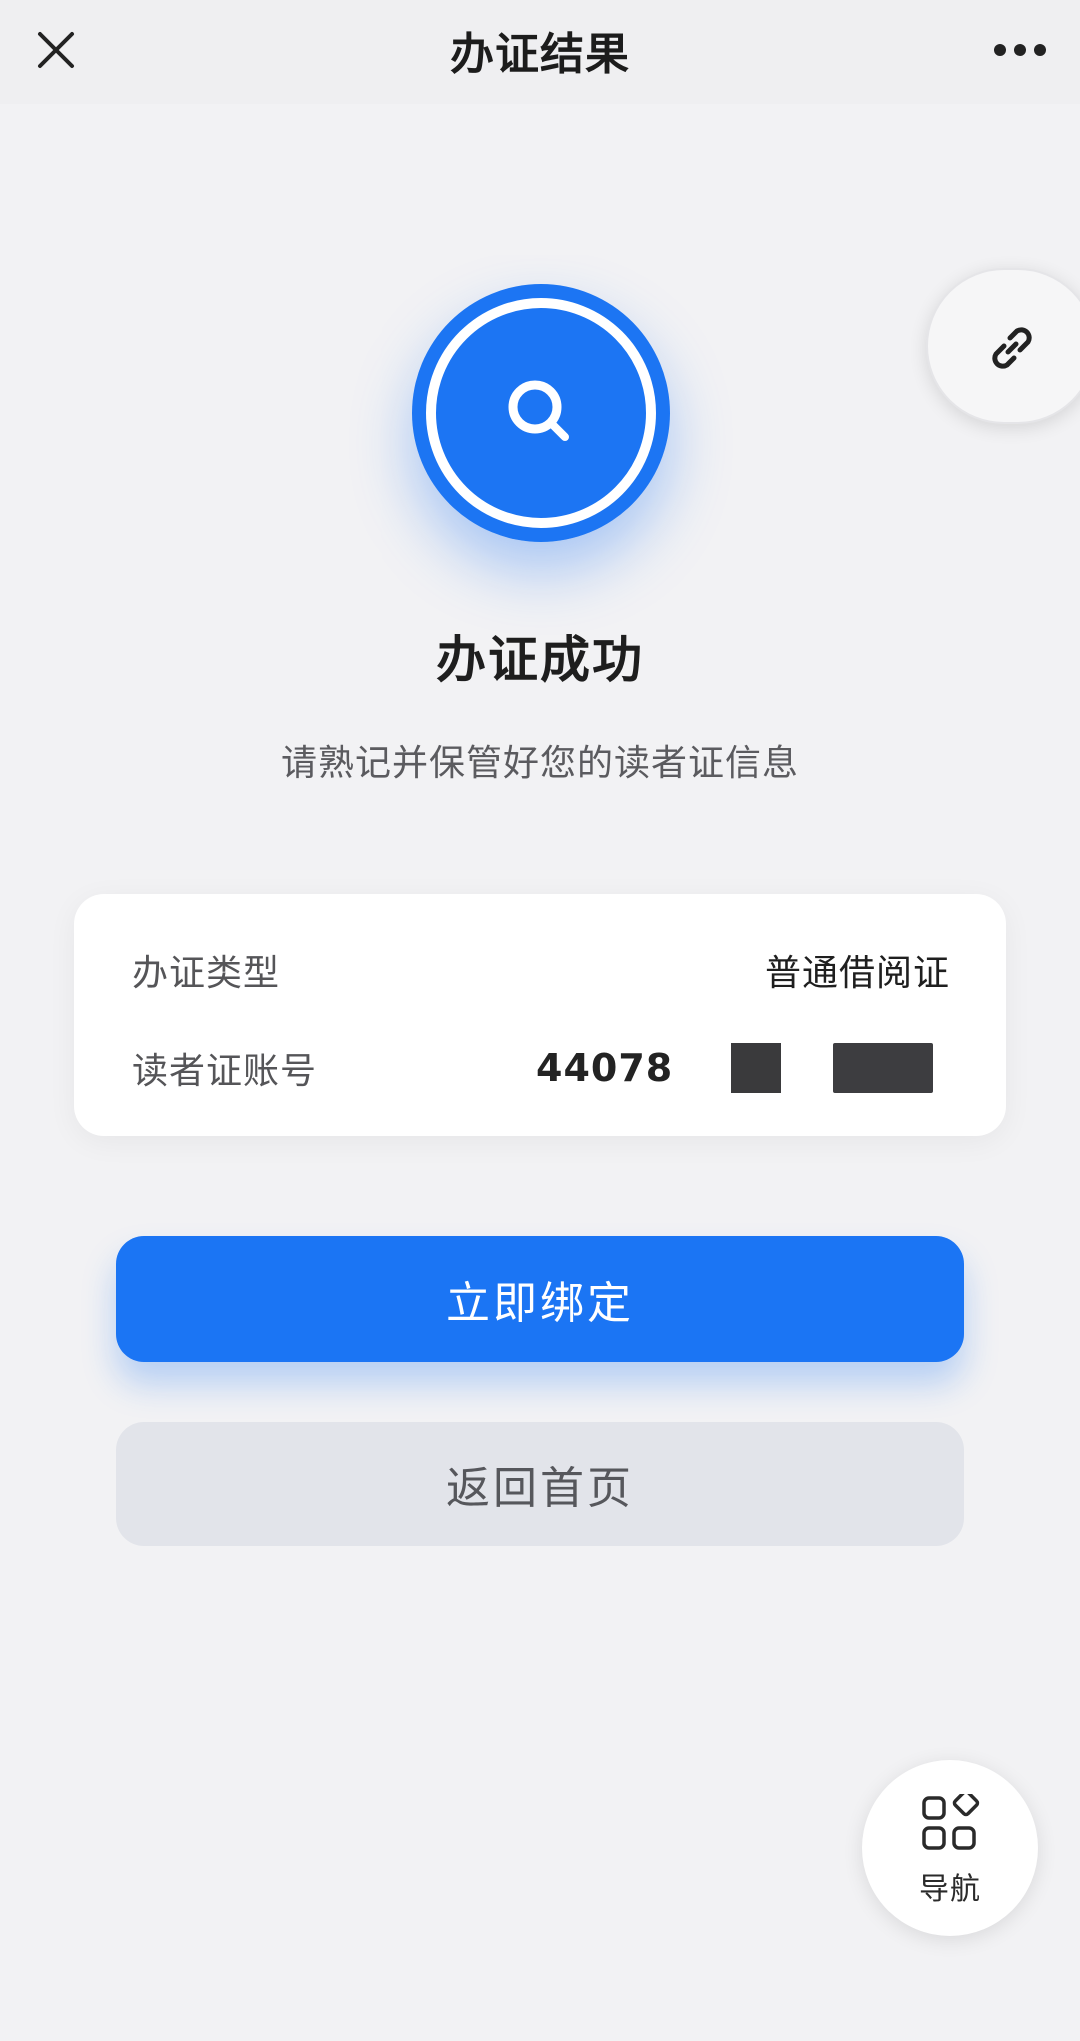  What do you see at coordinates (540, 1299) in the screenshot?
I see `bind-now-button: 立即绑定` at bounding box center [540, 1299].